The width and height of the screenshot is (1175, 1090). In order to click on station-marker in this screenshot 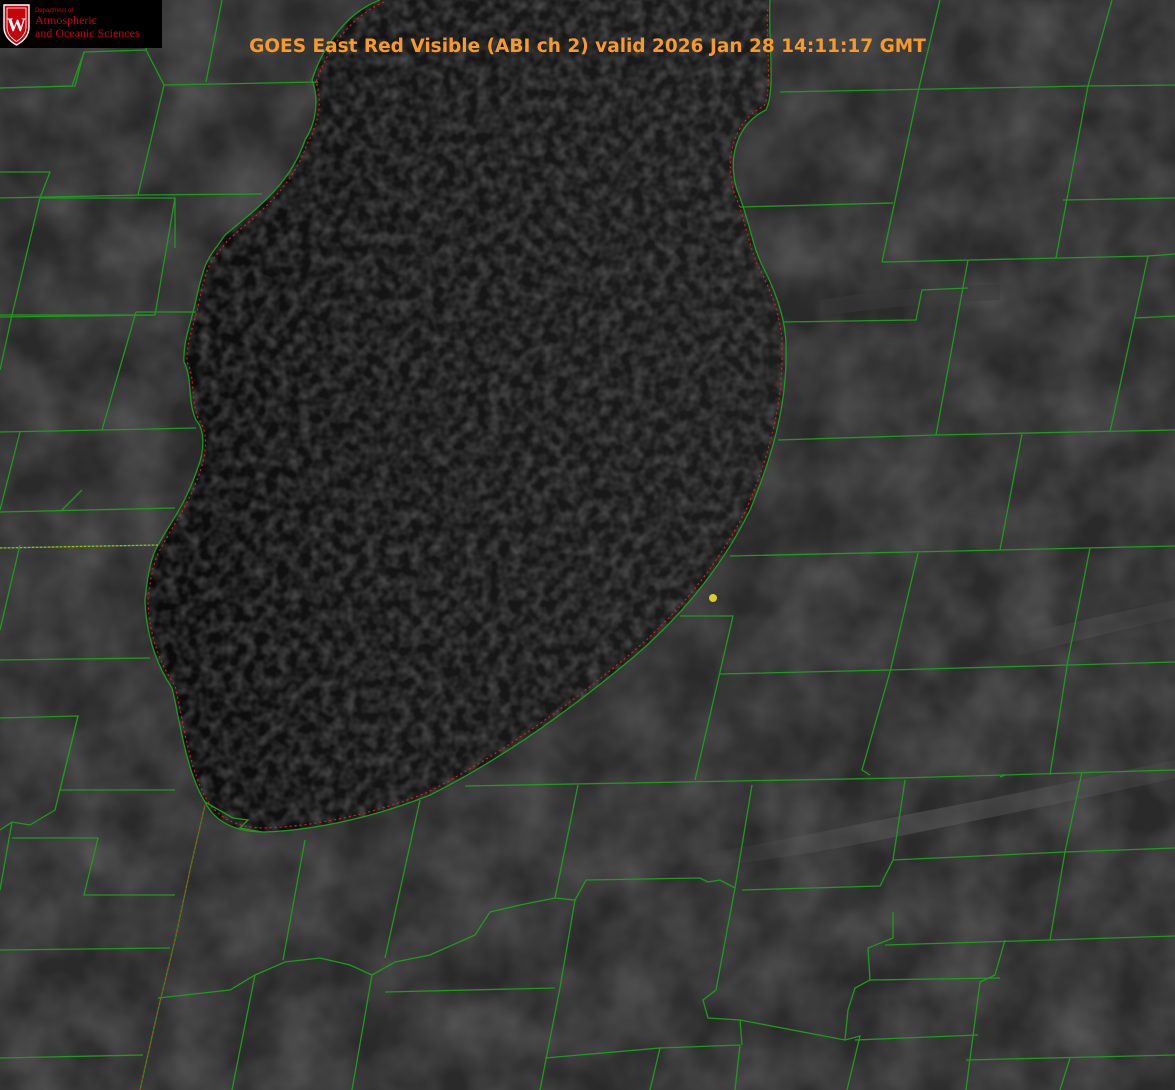, I will do `click(713, 598)`.